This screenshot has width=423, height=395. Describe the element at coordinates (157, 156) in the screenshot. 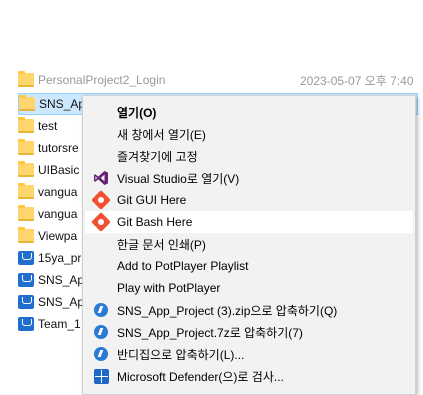

I see `menu-item-label: 즐겨찾기에 고정` at that location.